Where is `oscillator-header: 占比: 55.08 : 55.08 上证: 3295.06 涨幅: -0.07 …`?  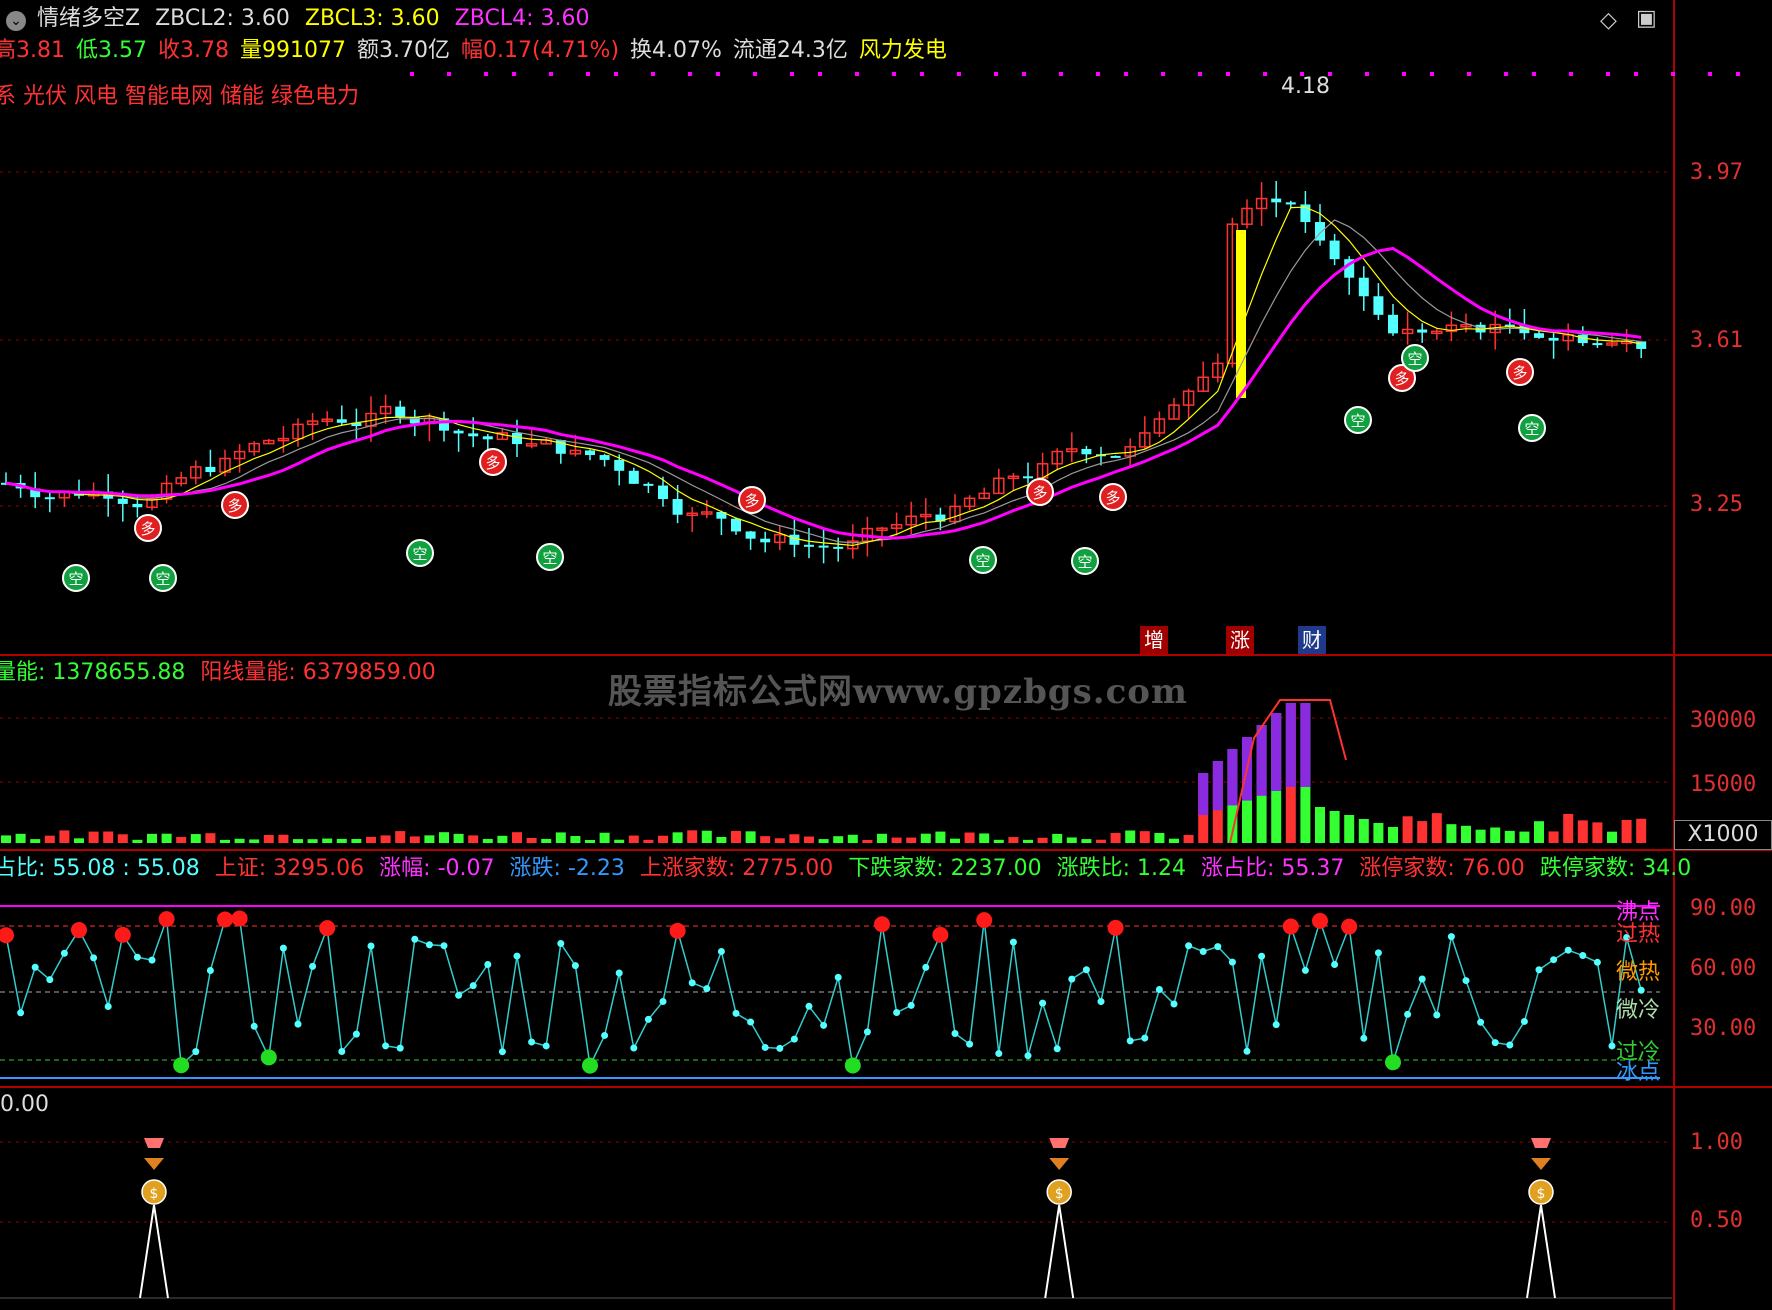
oscillator-header: 占比: 55.08 : 55.08 上证: 3295.06 涨幅: -0.07 … is located at coordinates (849, 869).